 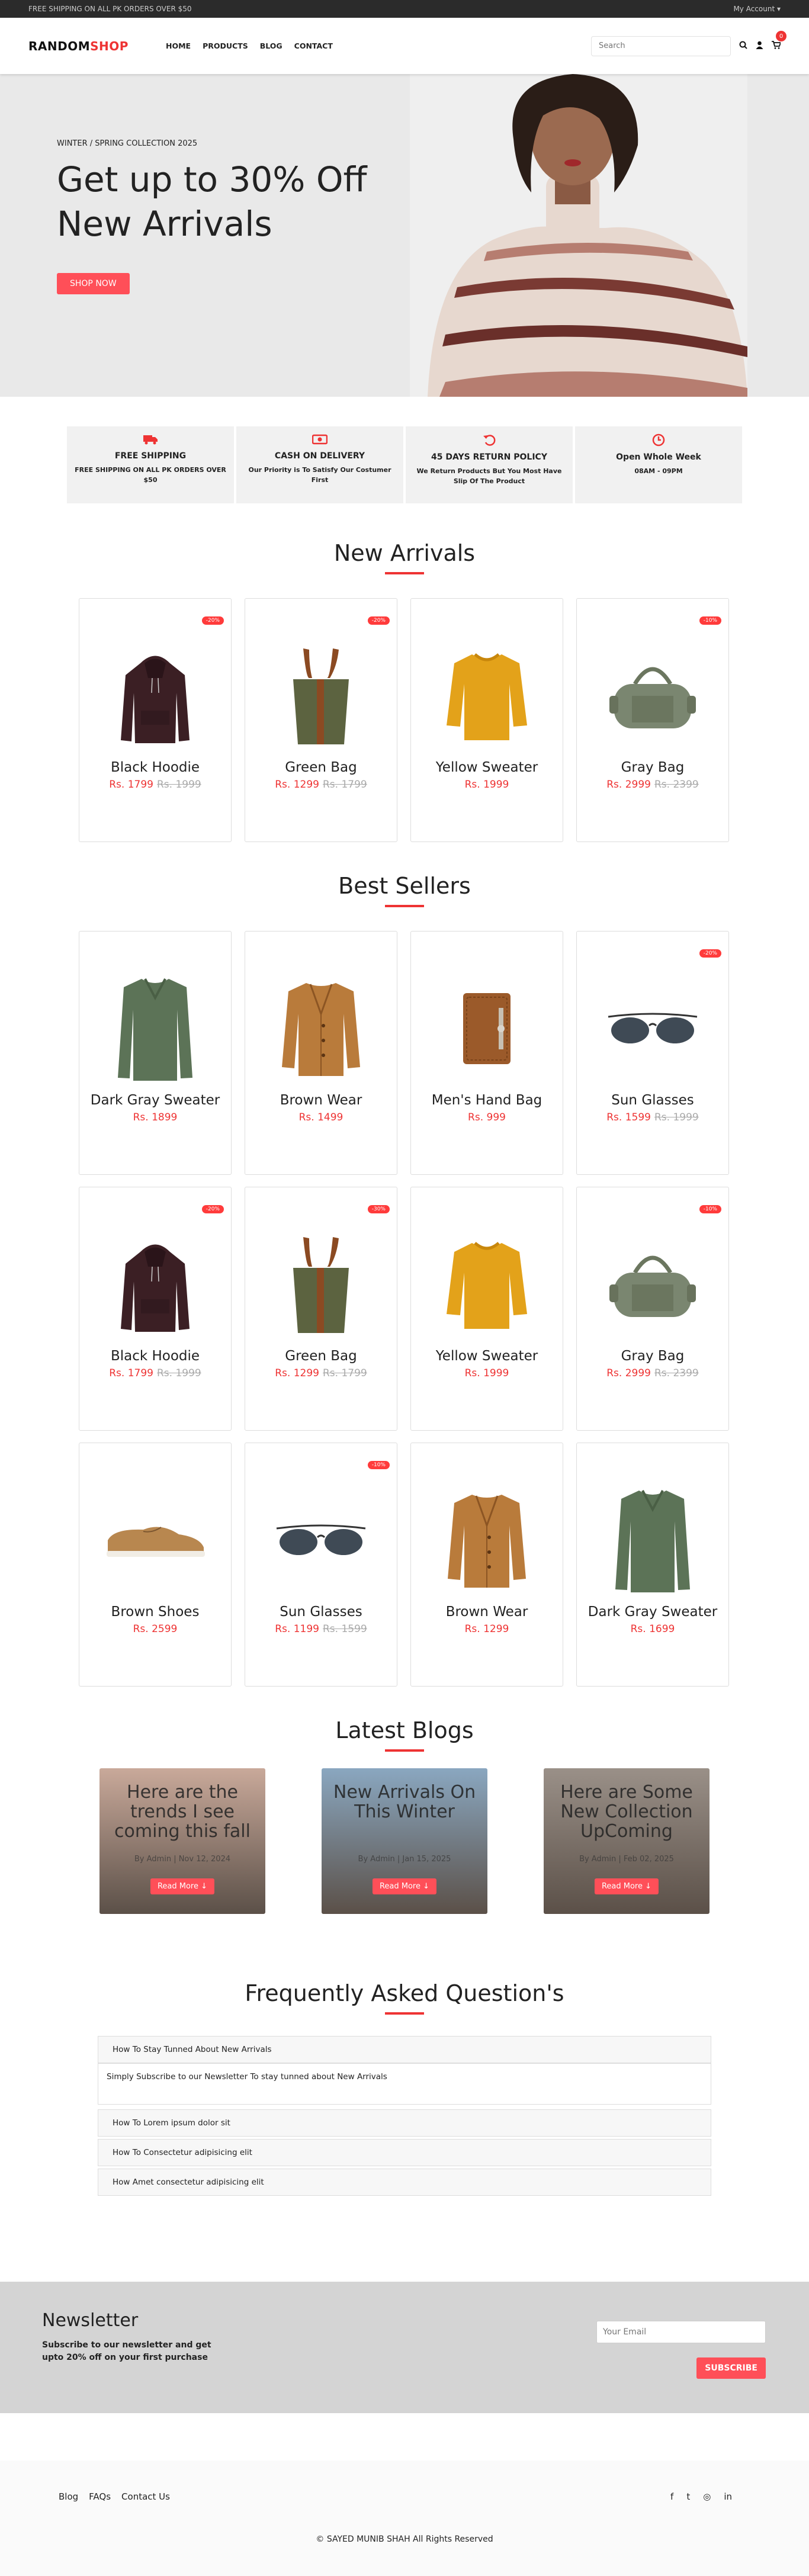 What do you see at coordinates (97, 46) in the screenshot?
I see `logo: RANDOMSHOP` at bounding box center [97, 46].